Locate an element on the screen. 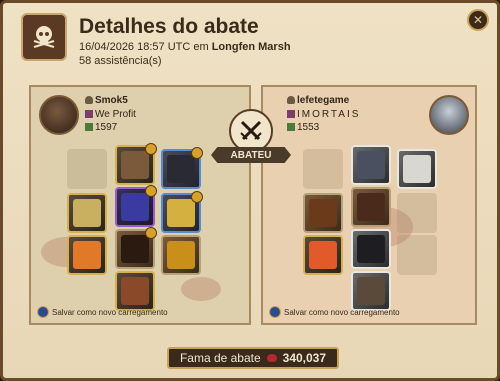  kill-location: Longfen Marsh is located at coordinates (251, 47).